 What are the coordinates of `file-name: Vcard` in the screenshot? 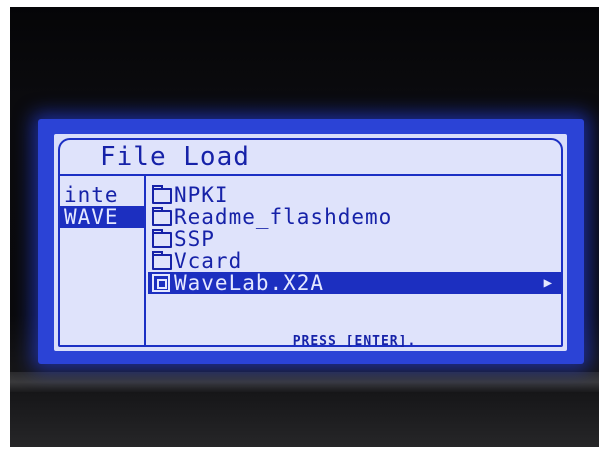 It's located at (208, 261).